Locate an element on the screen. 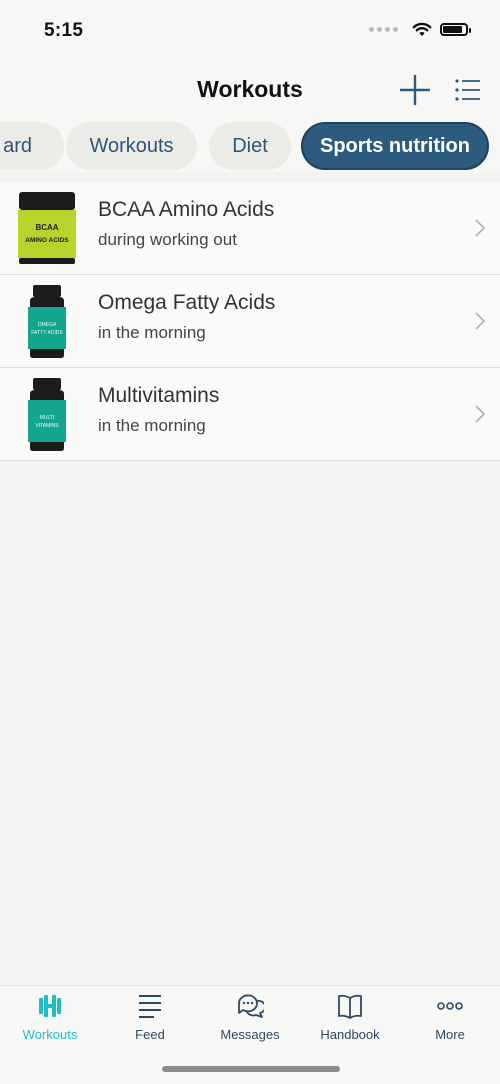  bcaa-label-line-2: AMINO ACIDS is located at coordinates (47, 240).